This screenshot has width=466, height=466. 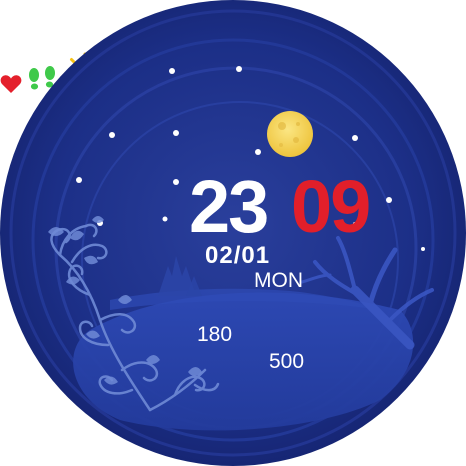 What do you see at coordinates (287, 361) in the screenshot?
I see `steps-value: 500` at bounding box center [287, 361].